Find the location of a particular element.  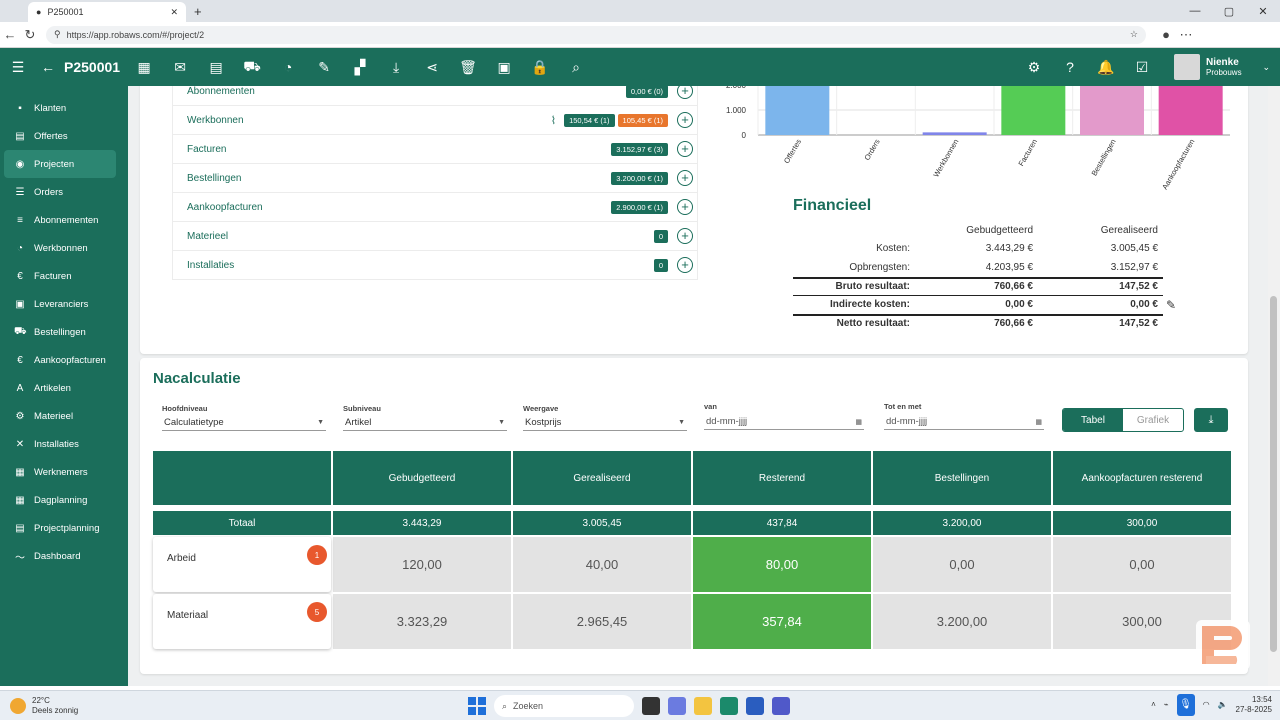

help-icon: ? is located at coordinates (1070, 67).